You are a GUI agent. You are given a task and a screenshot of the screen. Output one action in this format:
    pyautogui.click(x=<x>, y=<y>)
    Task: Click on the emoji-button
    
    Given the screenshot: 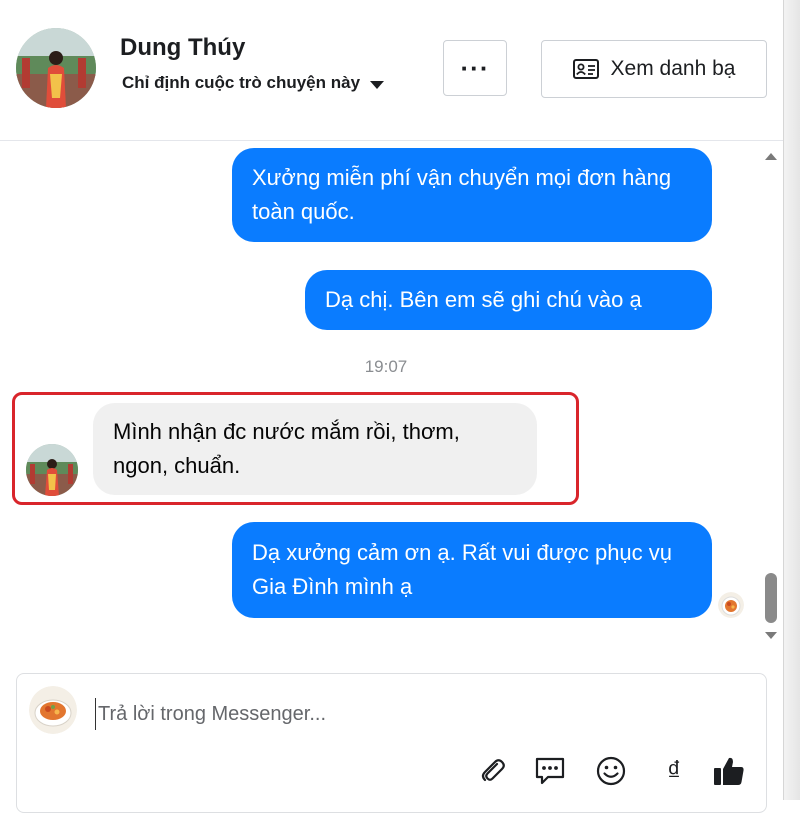 What is the action you would take?
    pyautogui.click(x=611, y=771)
    